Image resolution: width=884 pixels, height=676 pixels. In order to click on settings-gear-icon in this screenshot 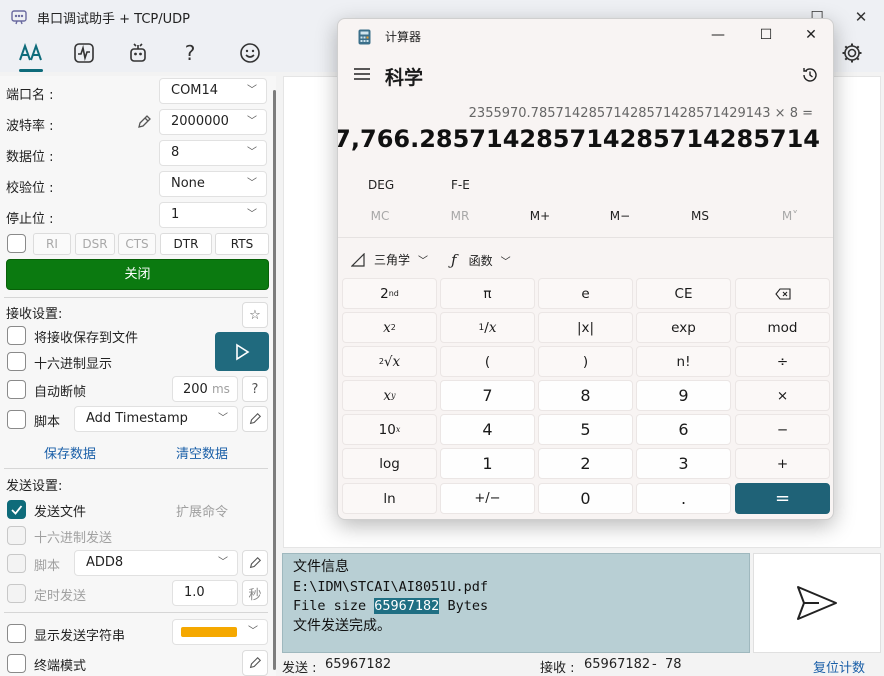, I will do `click(852, 53)`.